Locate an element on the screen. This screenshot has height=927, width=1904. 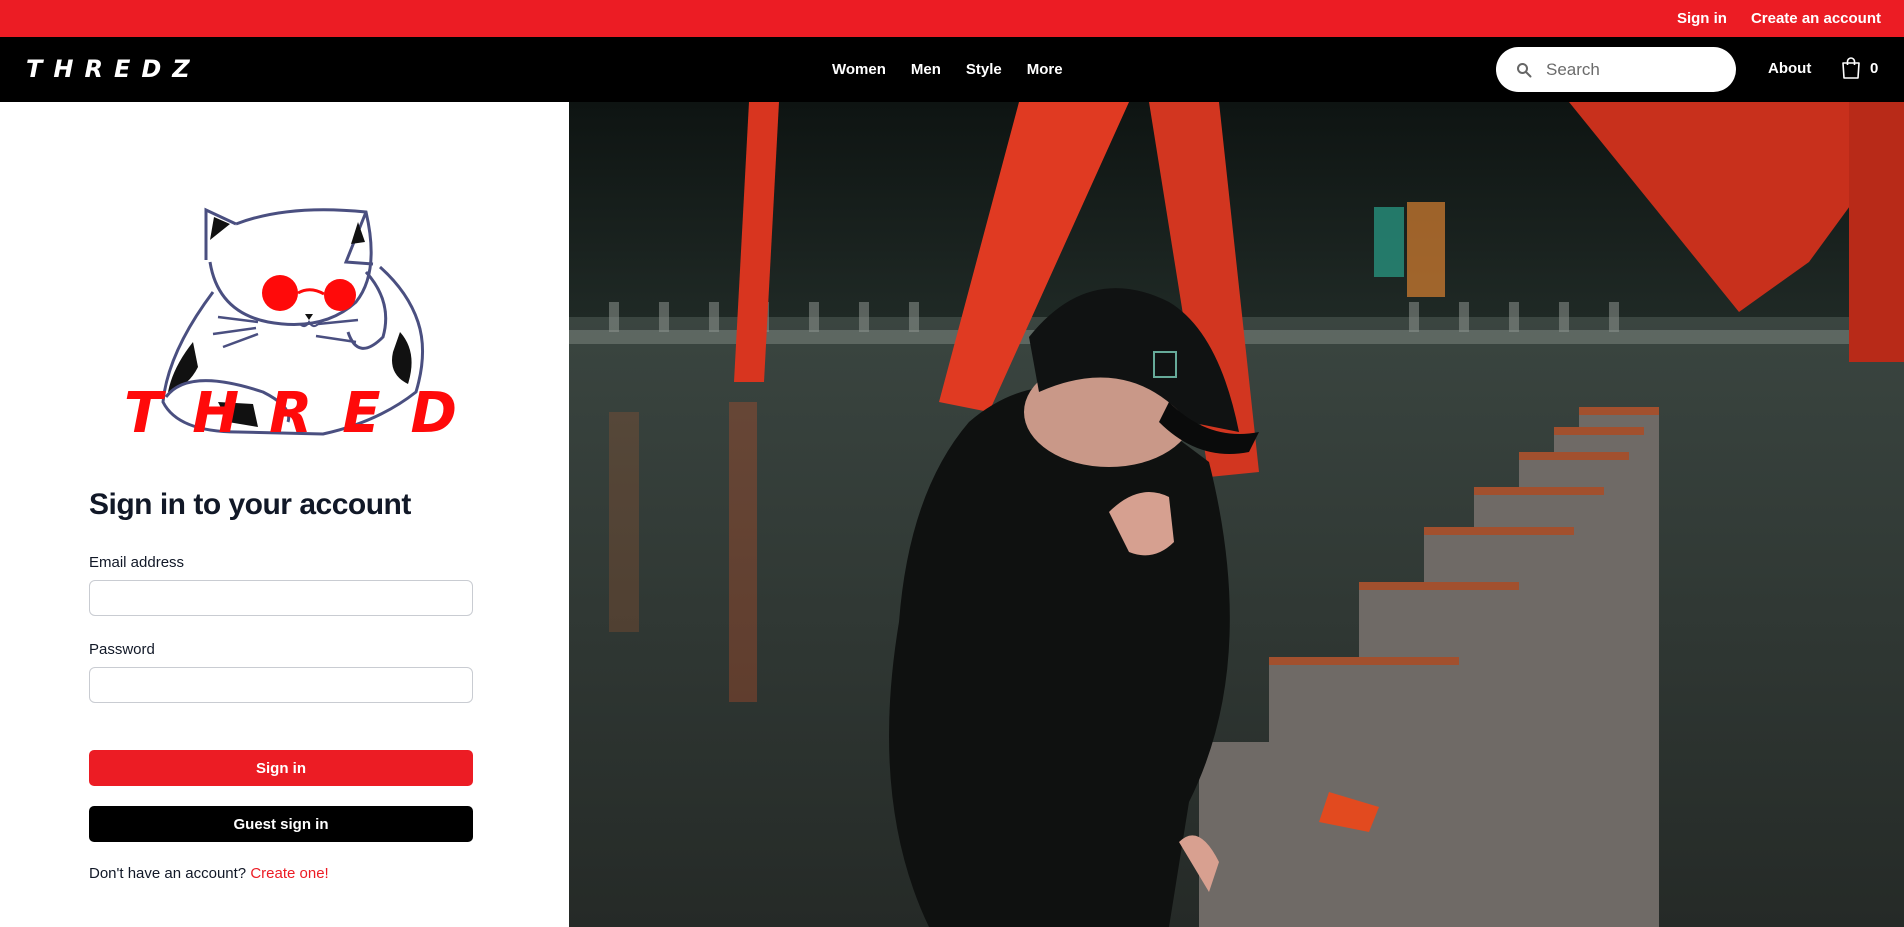
guest-sign-in-button: Guest sign in is located at coordinates (281, 824).